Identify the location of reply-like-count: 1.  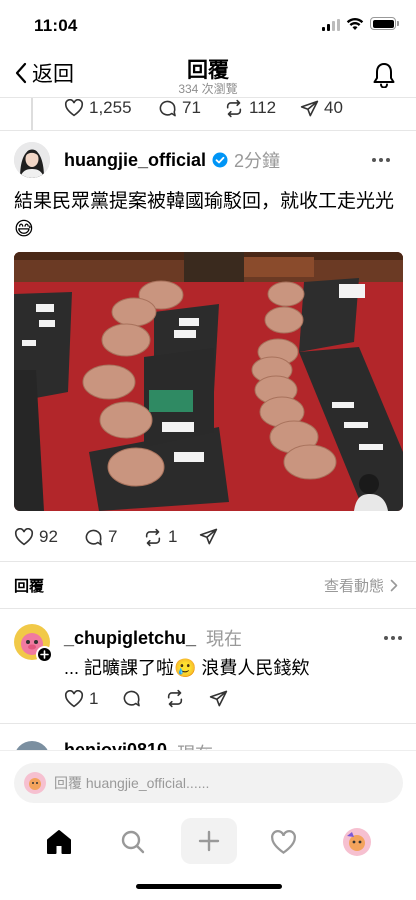
(94, 698).